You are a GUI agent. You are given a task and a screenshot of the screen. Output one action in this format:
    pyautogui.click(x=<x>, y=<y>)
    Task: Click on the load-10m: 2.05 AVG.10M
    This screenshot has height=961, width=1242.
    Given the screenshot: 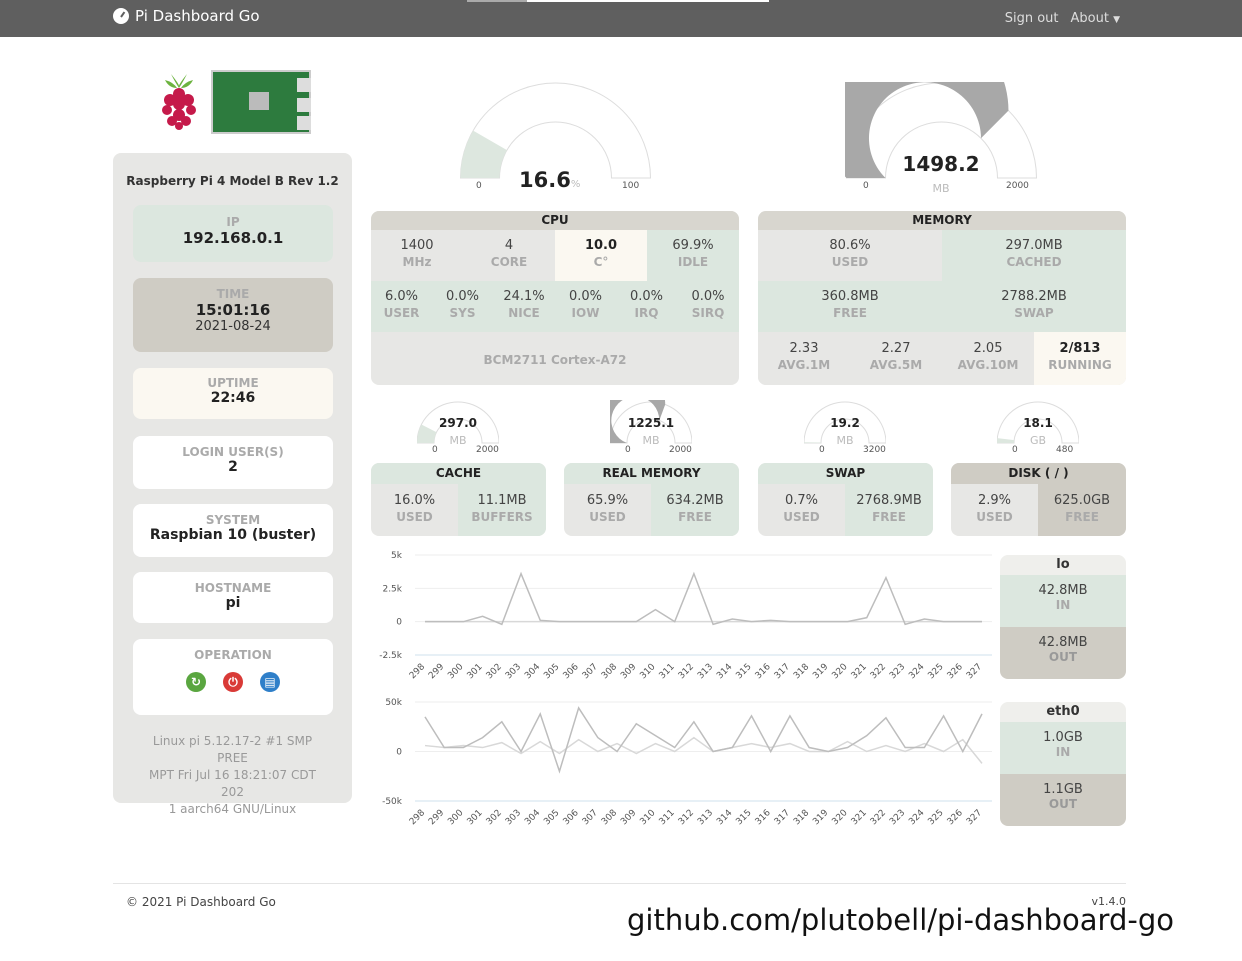 What is the action you would take?
    pyautogui.click(x=988, y=356)
    